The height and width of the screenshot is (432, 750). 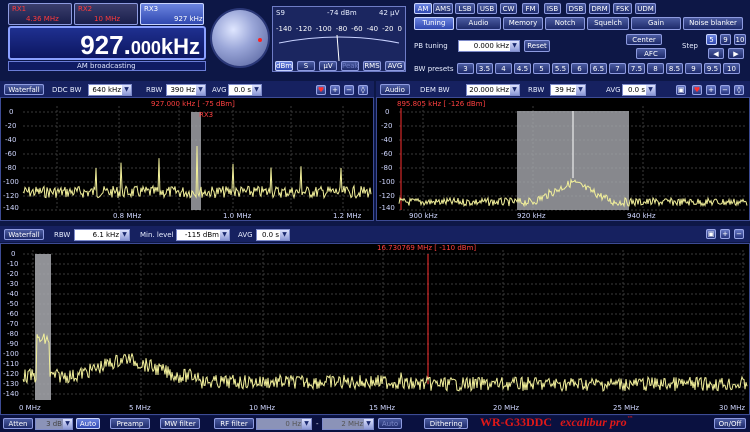 What do you see at coordinates (560, 68) in the screenshot?
I see `bw-preset-5-5: 5.5` at bounding box center [560, 68].